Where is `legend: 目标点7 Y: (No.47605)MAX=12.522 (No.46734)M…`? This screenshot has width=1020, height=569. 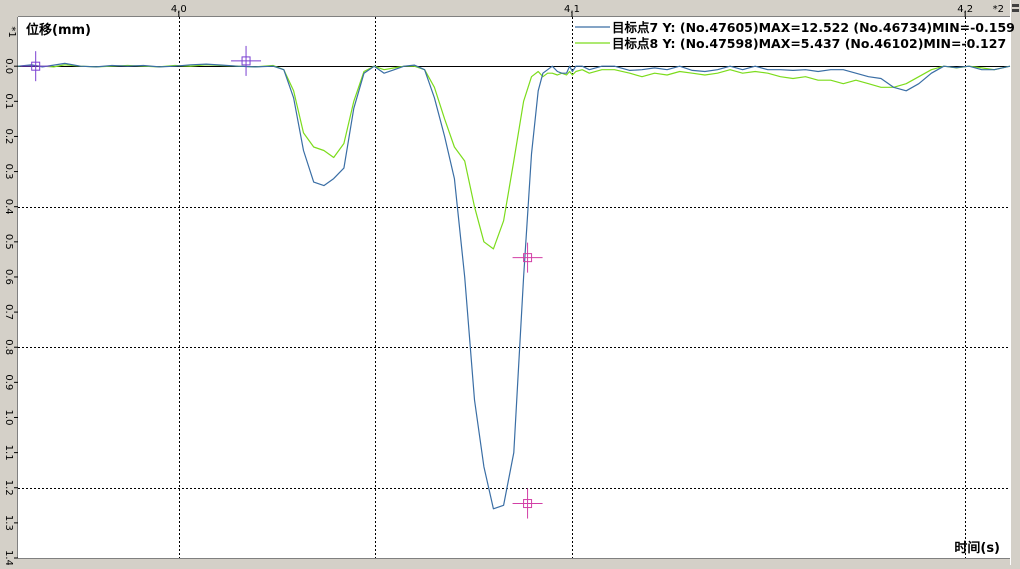
legend: 目标点7 Y: (No.47605)MAX=12.522 (No.46734)M… is located at coordinates (795, 35).